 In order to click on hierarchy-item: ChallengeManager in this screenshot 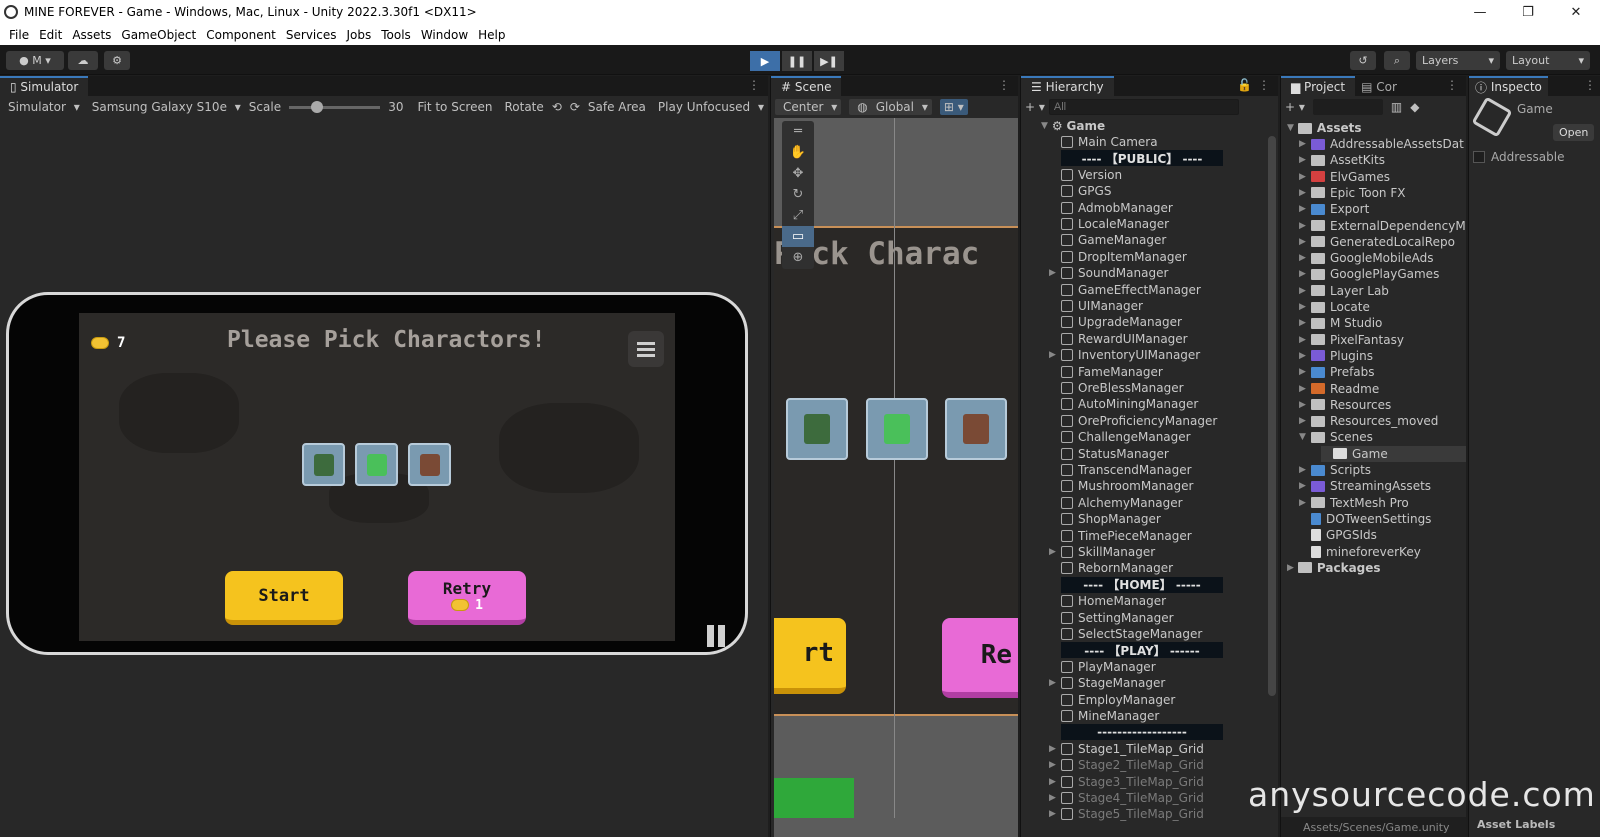, I will do `click(1126, 437)`.